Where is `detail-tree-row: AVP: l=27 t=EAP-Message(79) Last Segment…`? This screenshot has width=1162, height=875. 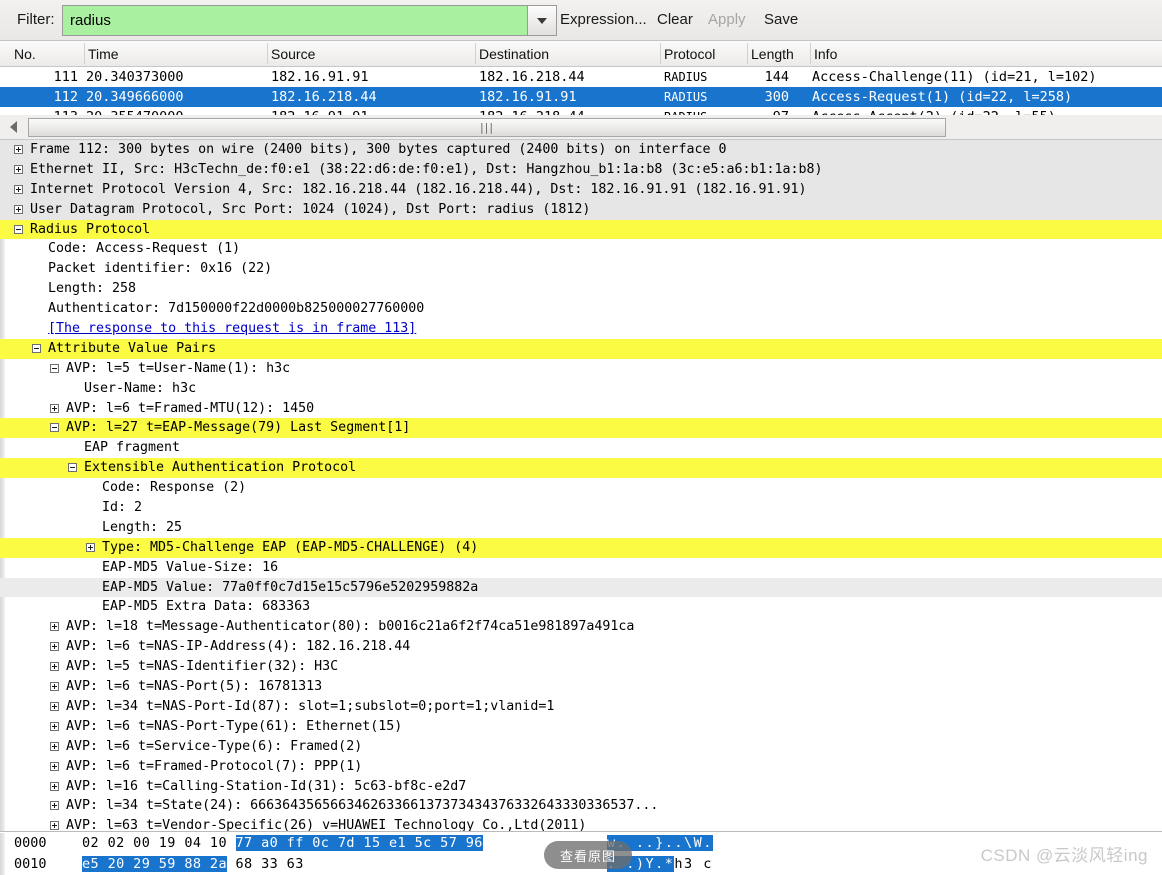
detail-tree-row: AVP: l=27 t=EAP-Message(79) Last Segment… is located at coordinates (581, 428).